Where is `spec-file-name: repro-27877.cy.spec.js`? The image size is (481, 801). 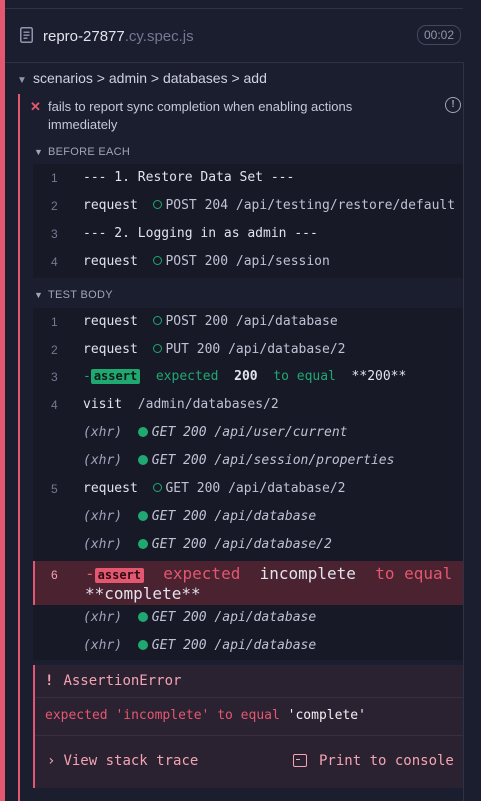 spec-file-name: repro-27877.cy.spec.js is located at coordinates (118, 36).